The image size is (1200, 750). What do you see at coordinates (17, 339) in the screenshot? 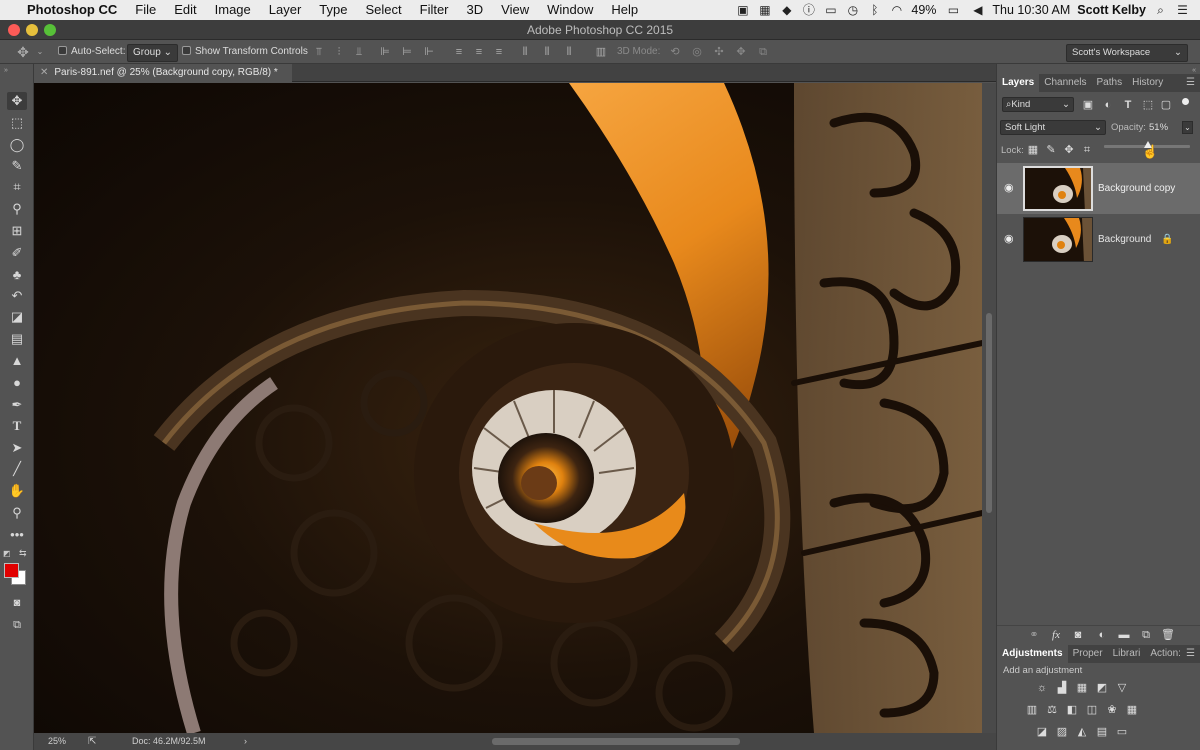
I see `gradient-tool-icon: ▤` at bounding box center [17, 339].